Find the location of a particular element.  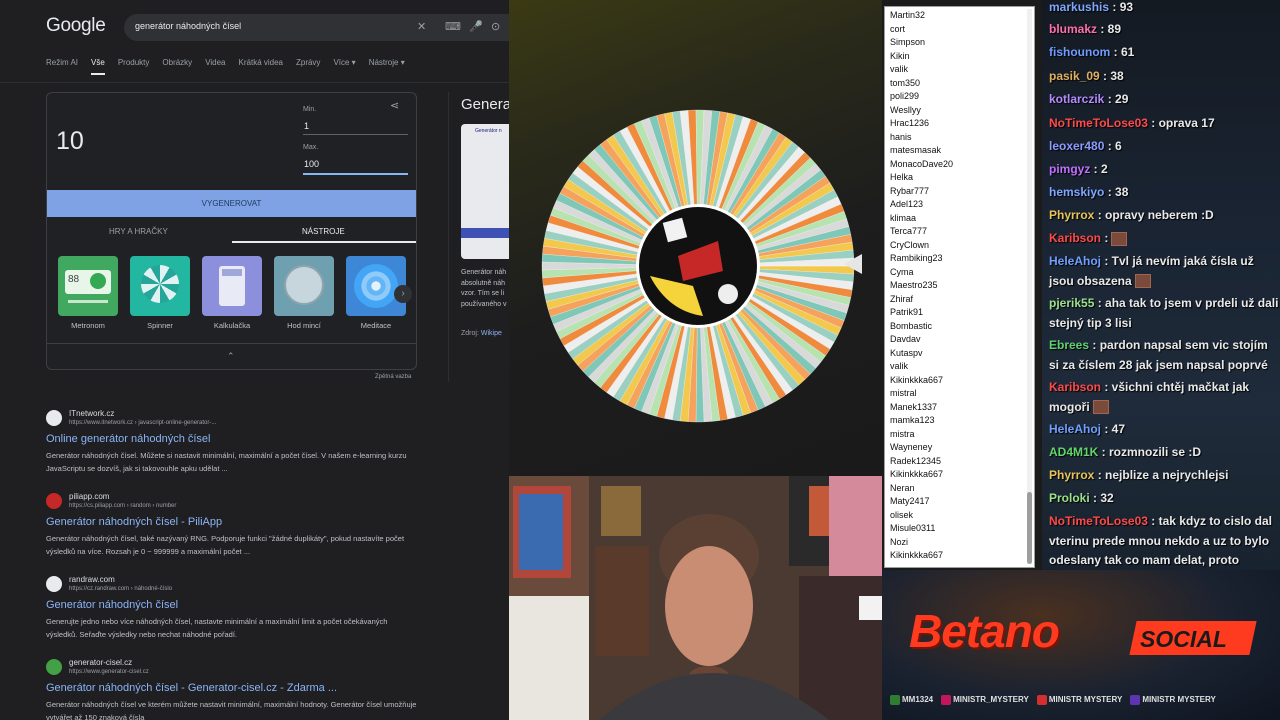

entry-name: Cyma is located at coordinates (902, 271).